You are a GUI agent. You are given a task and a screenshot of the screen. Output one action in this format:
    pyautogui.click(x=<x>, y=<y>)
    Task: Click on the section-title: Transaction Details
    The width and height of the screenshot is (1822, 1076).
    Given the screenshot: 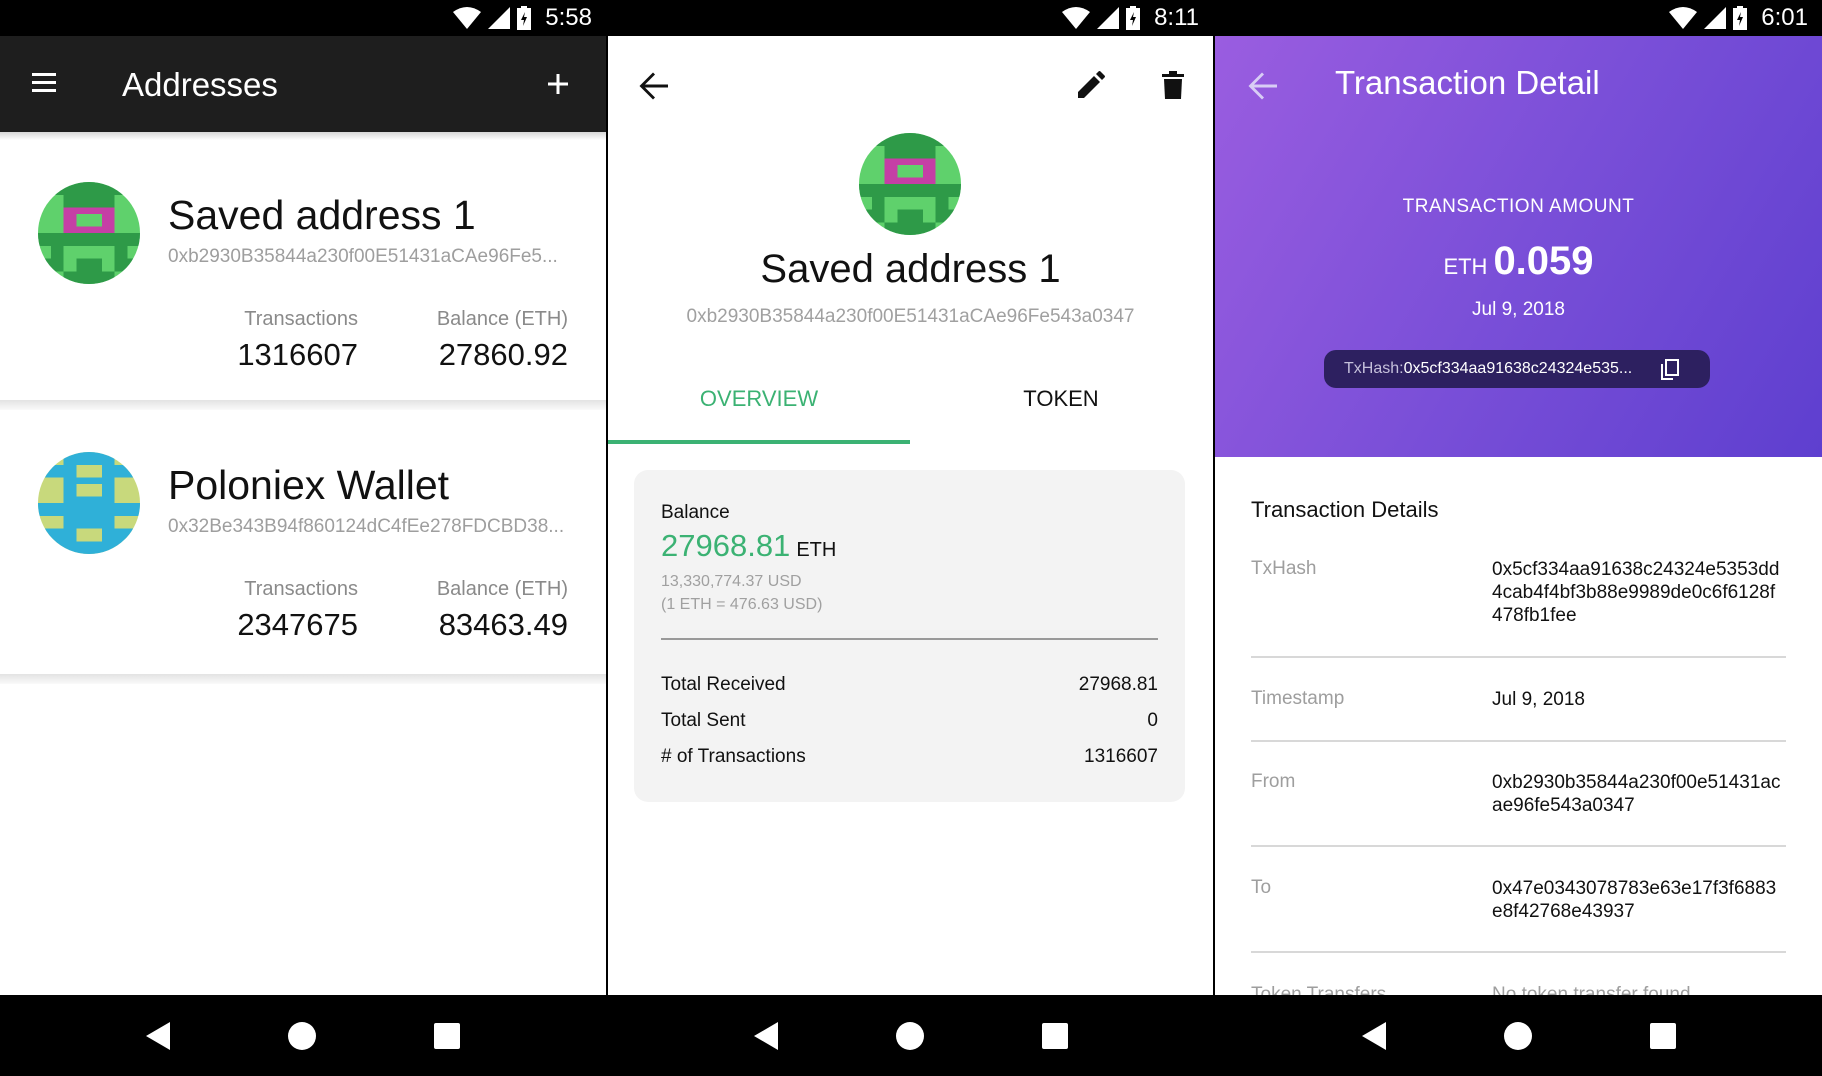 What is the action you would take?
    pyautogui.click(x=1345, y=509)
    